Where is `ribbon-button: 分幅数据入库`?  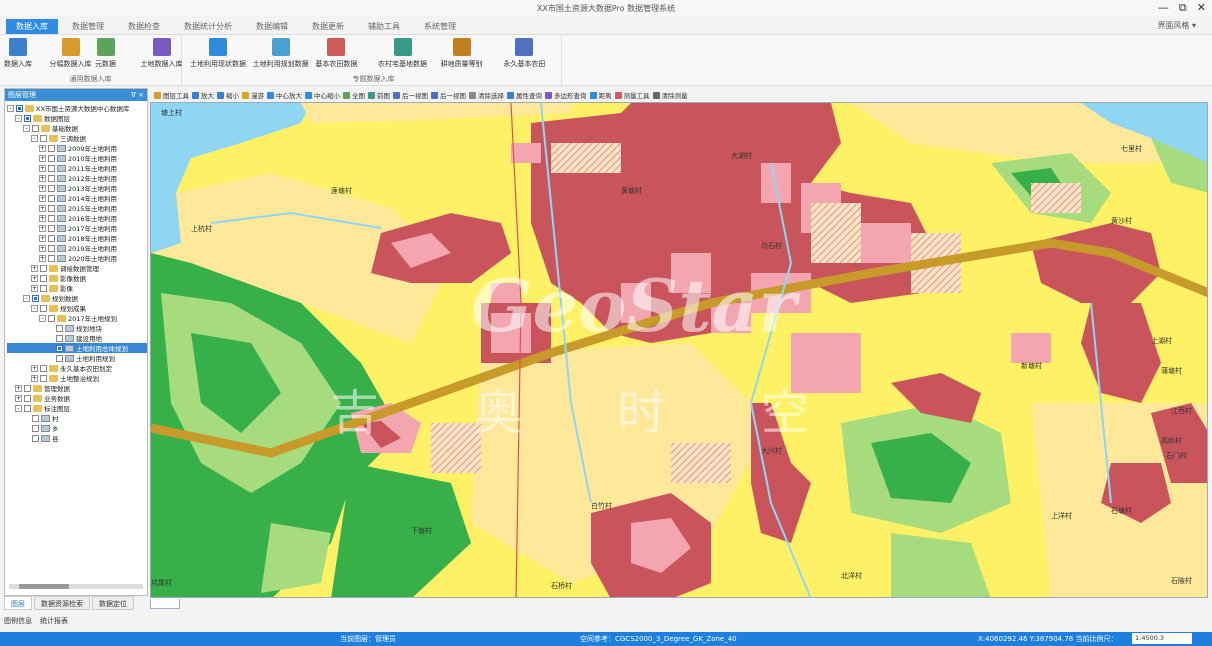 ribbon-button: 分幅数据入库 is located at coordinates (71, 53).